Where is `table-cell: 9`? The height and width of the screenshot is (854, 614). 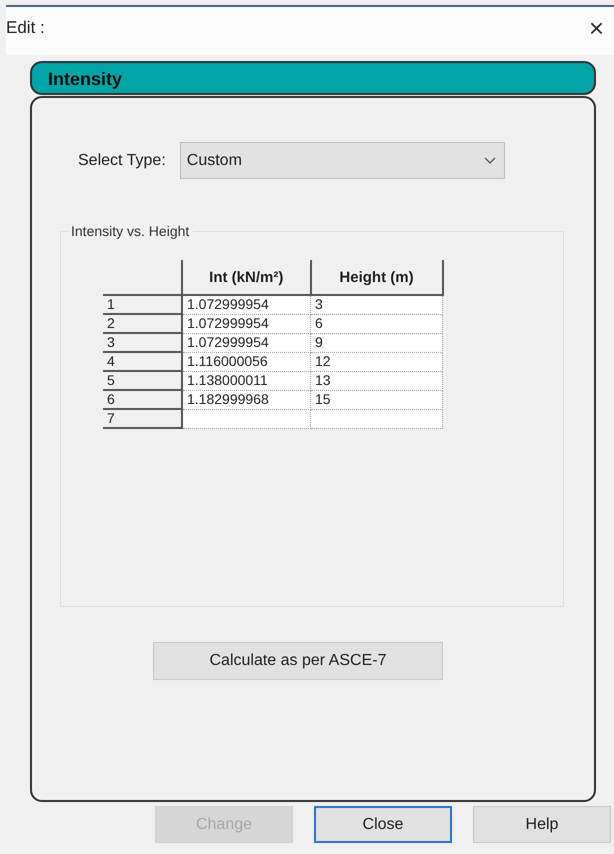
table-cell: 9 is located at coordinates (376, 342).